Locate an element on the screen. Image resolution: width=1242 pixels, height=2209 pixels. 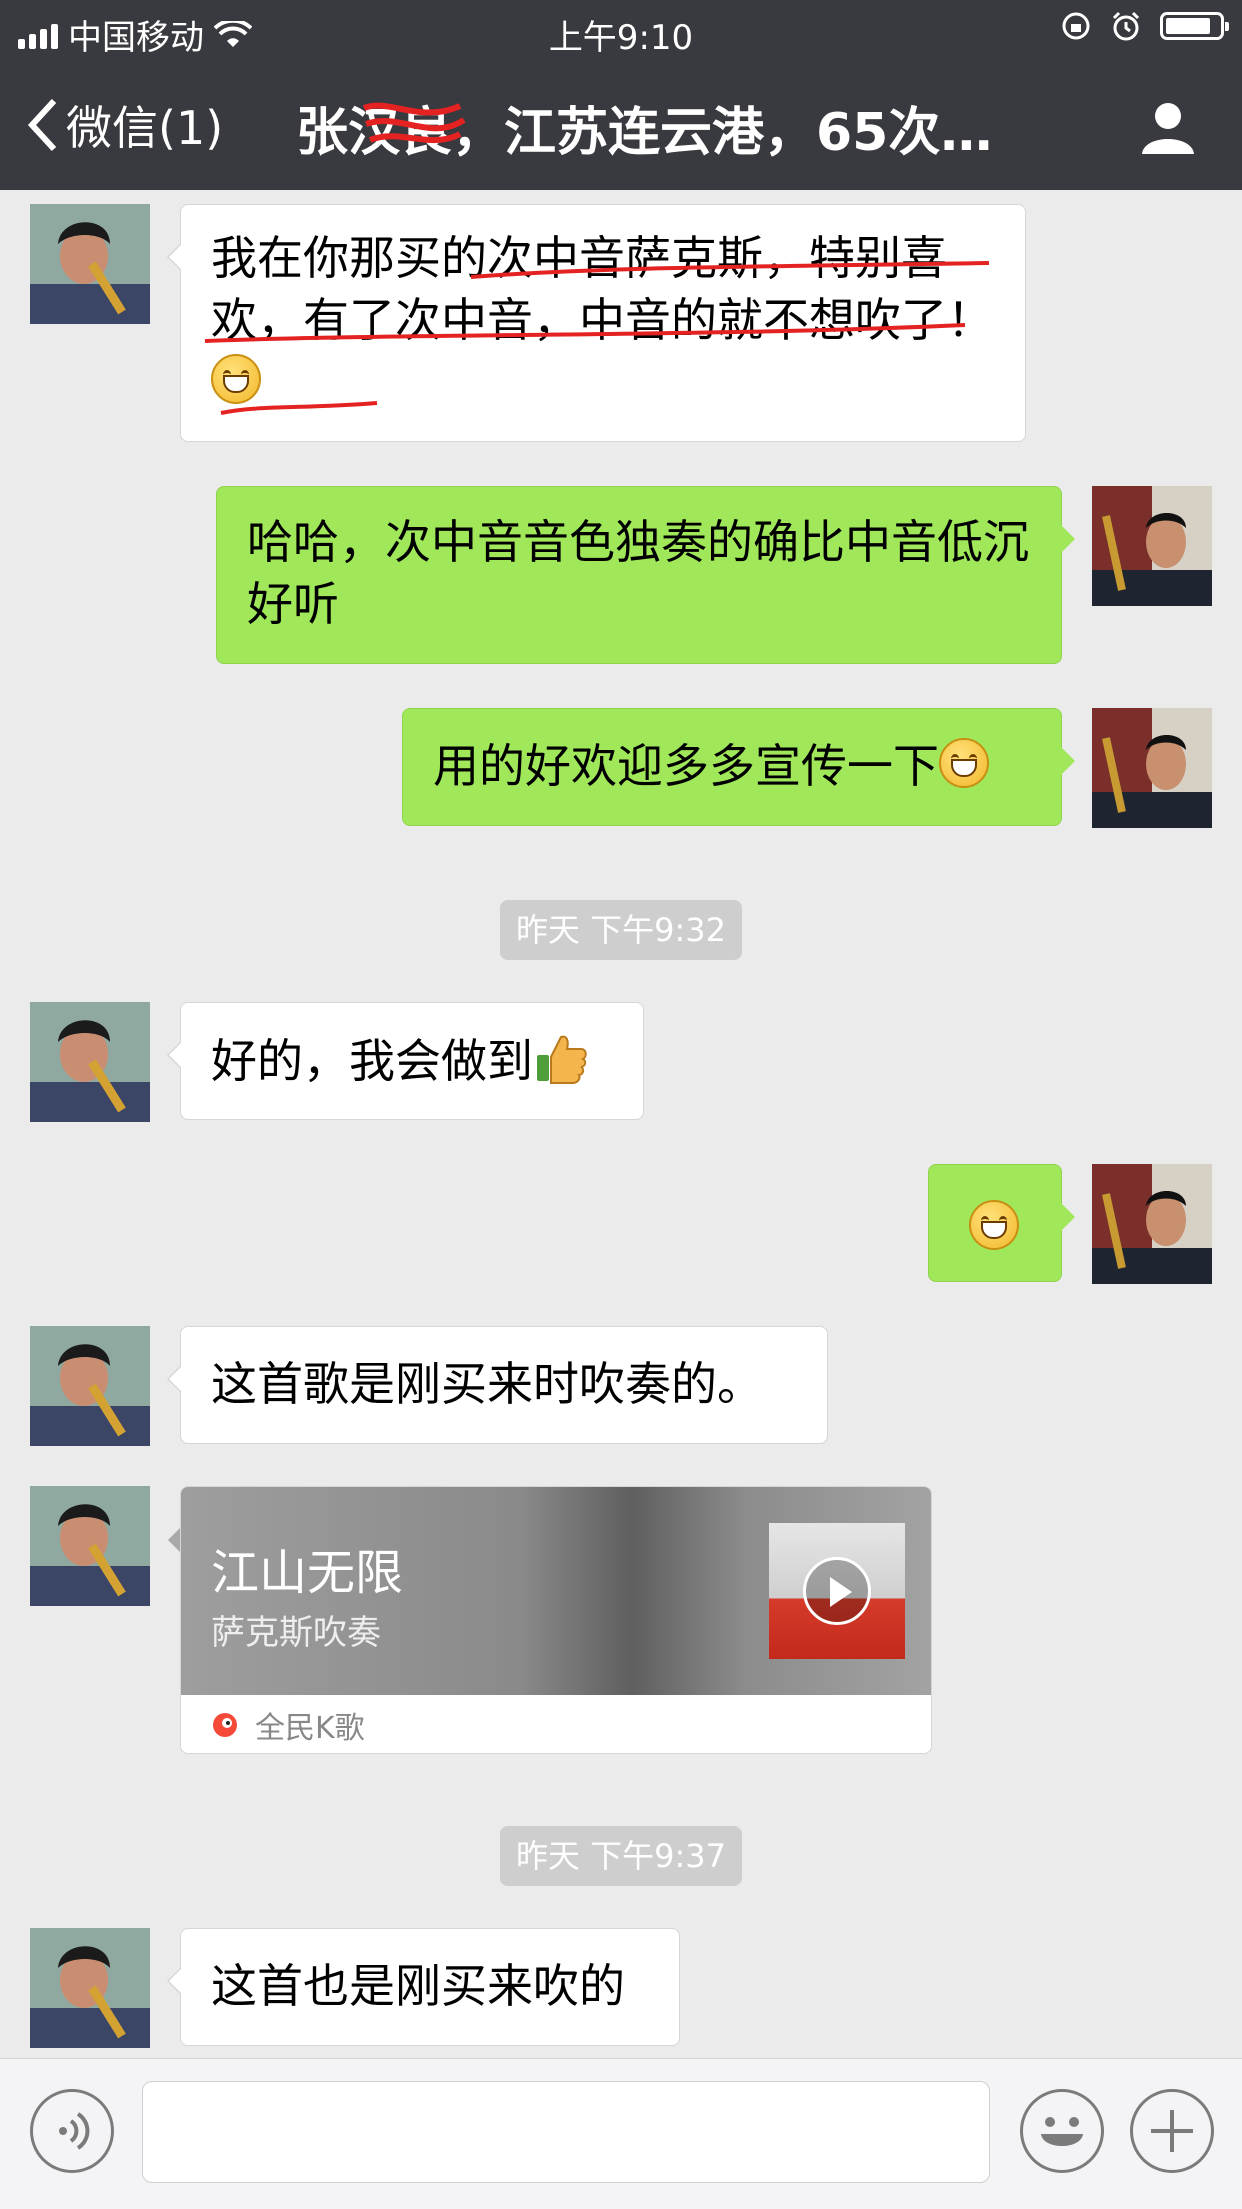
input-bar is located at coordinates (621, 2133).